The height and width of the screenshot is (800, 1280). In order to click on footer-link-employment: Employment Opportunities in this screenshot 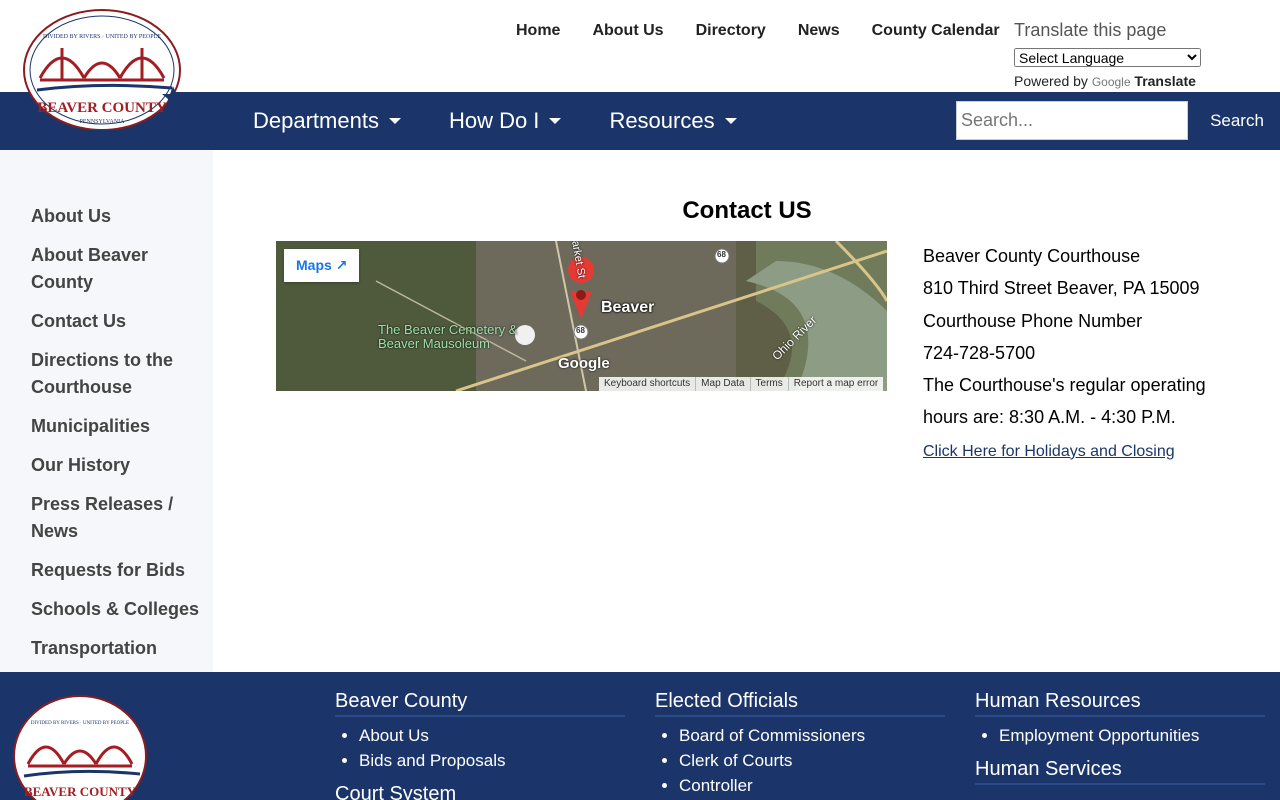, I will do `click(1099, 735)`.